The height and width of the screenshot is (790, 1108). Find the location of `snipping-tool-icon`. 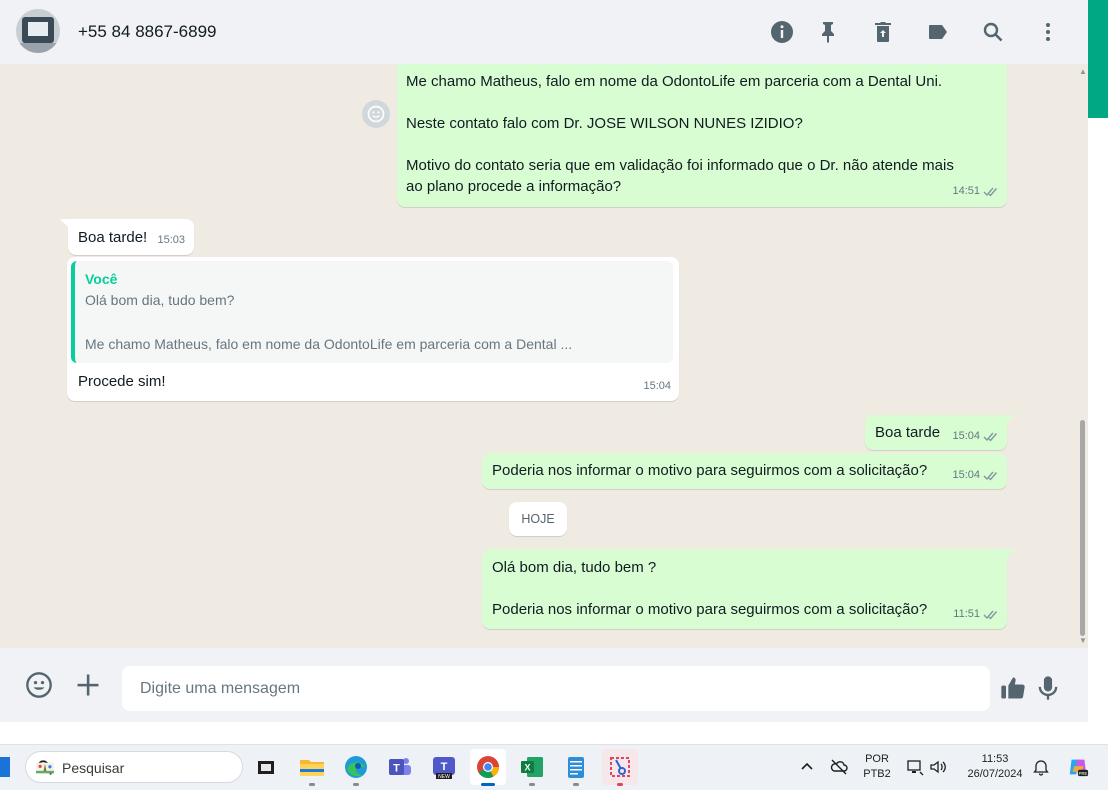

snipping-tool-icon is located at coordinates (620, 767).